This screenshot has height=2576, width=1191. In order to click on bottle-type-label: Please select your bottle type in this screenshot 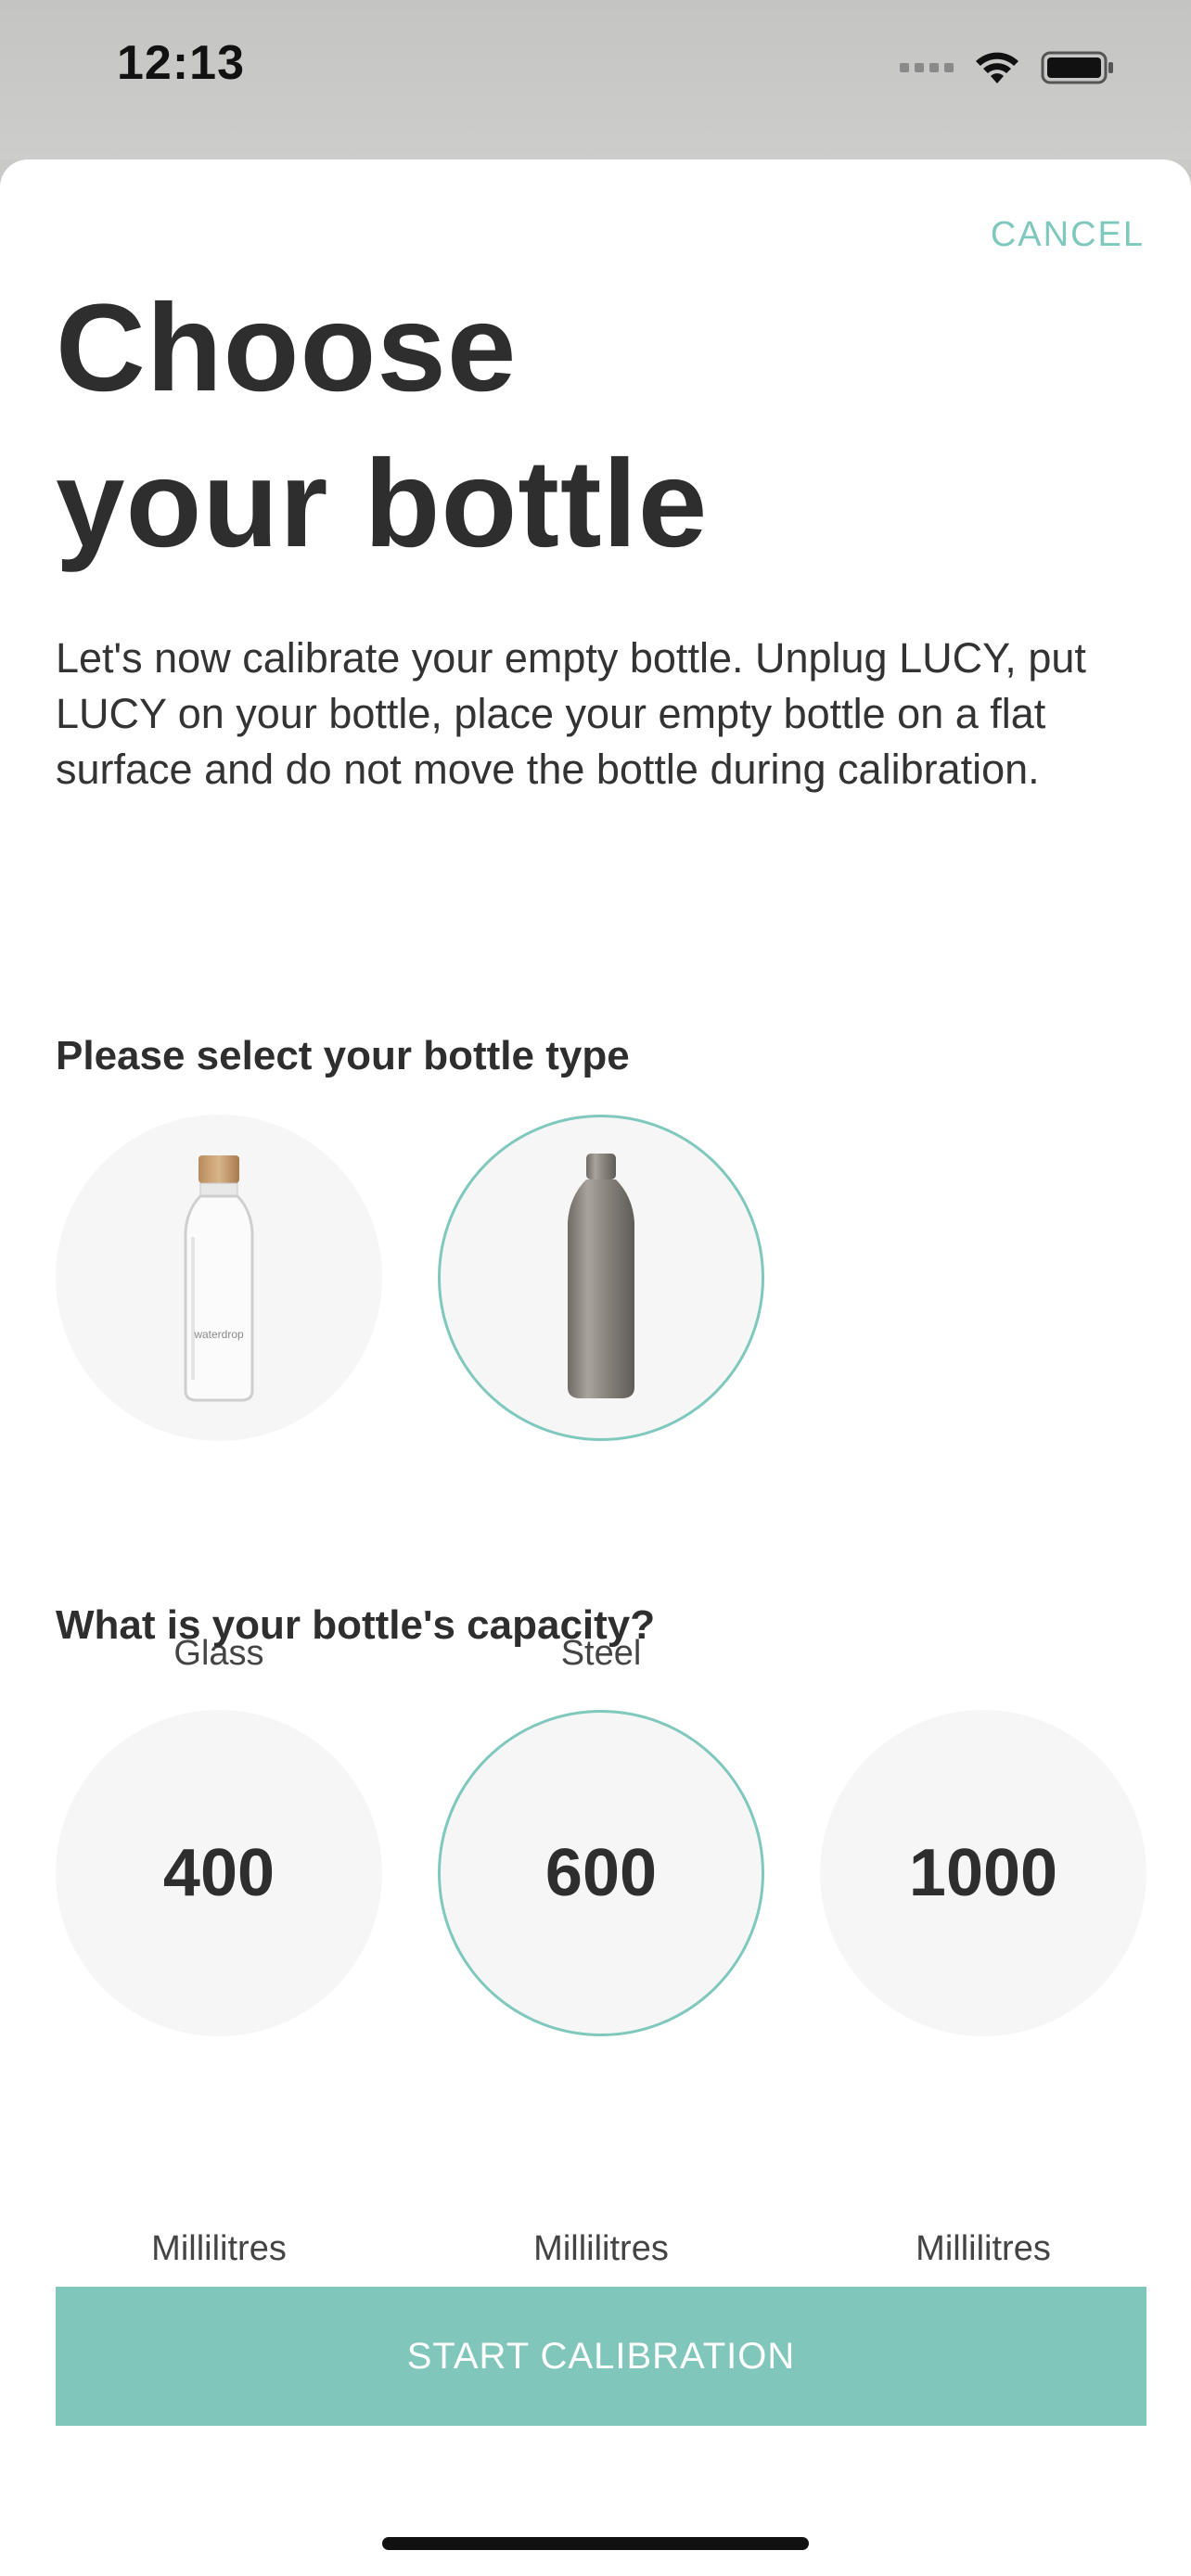, I will do `click(343, 1056)`.